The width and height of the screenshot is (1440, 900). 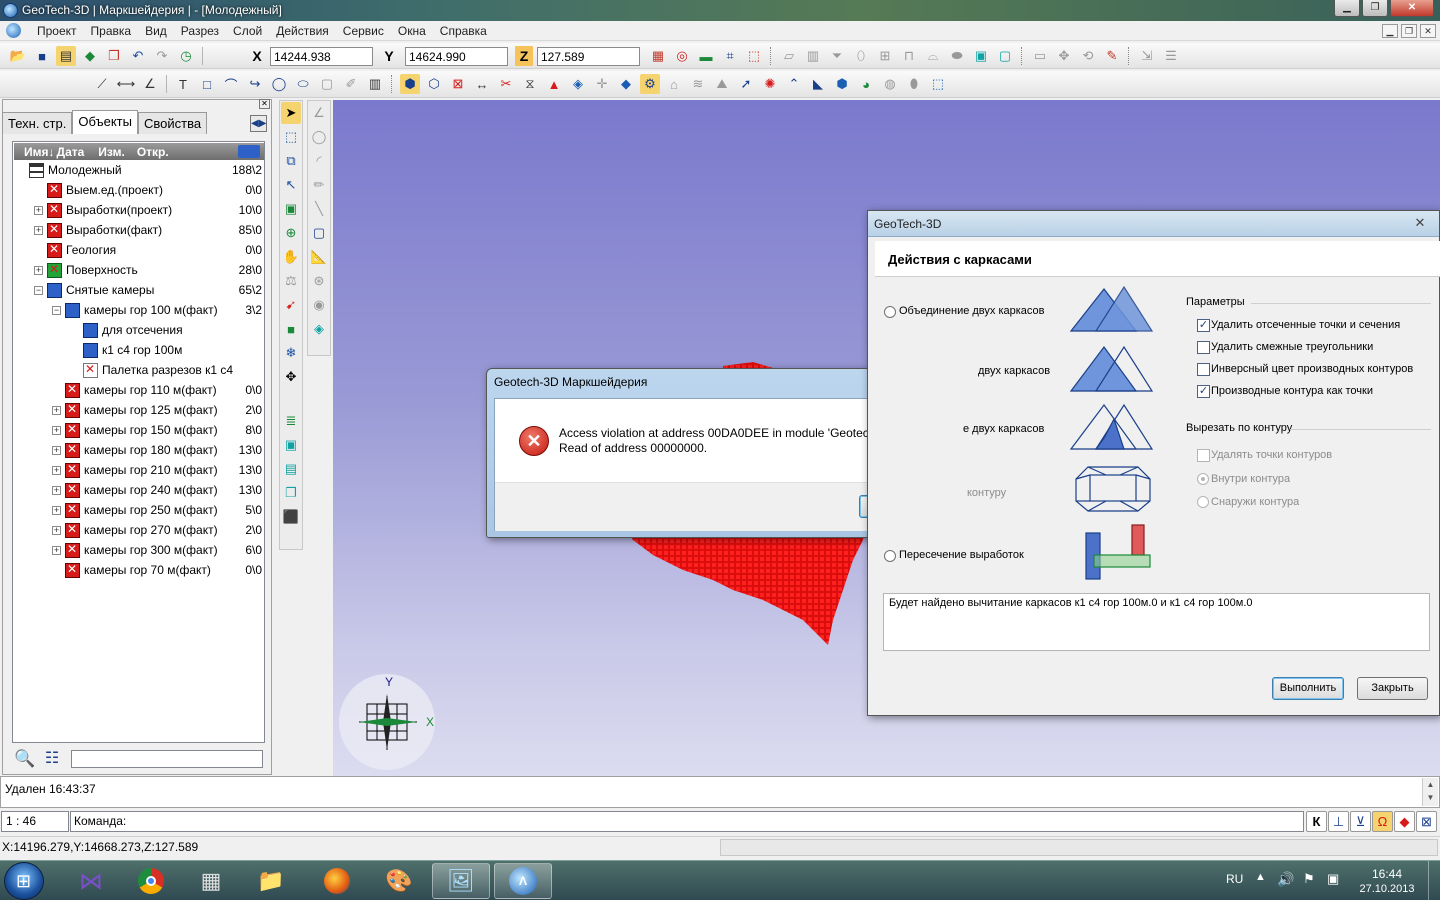 What do you see at coordinates (151, 881) in the screenshot?
I see `taskbar-chrome-icon` at bounding box center [151, 881].